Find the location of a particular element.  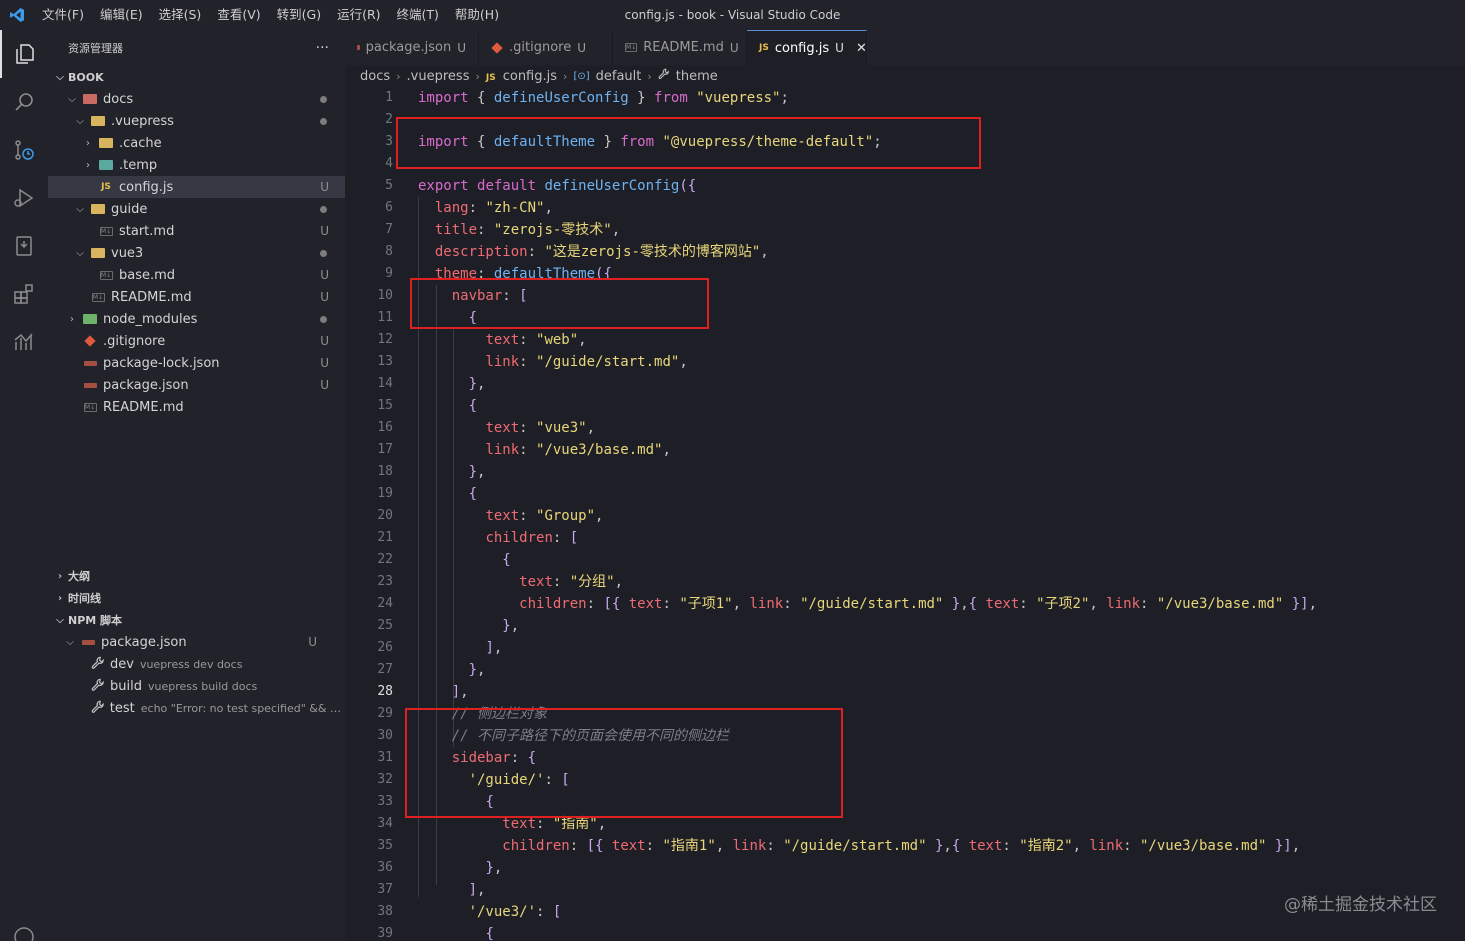

breadcrumb-item: theme is located at coordinates (697, 76).